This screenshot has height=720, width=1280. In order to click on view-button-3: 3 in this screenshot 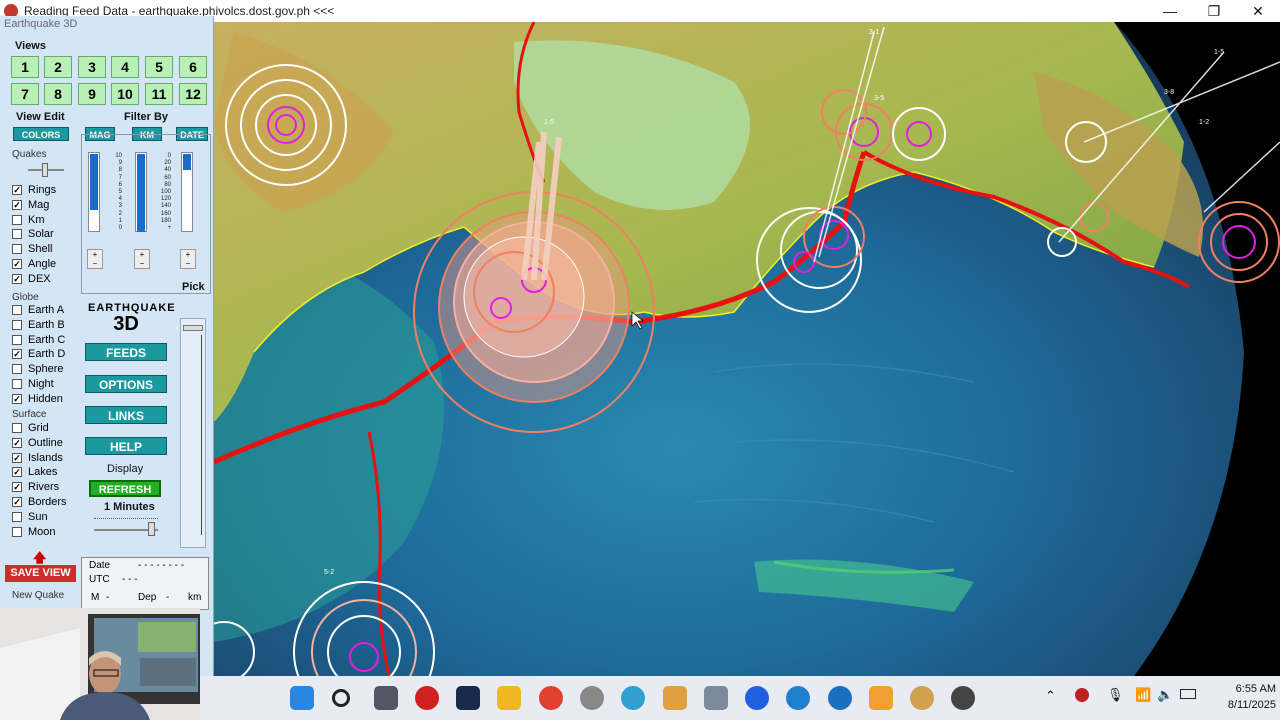, I will do `click(92, 67)`.